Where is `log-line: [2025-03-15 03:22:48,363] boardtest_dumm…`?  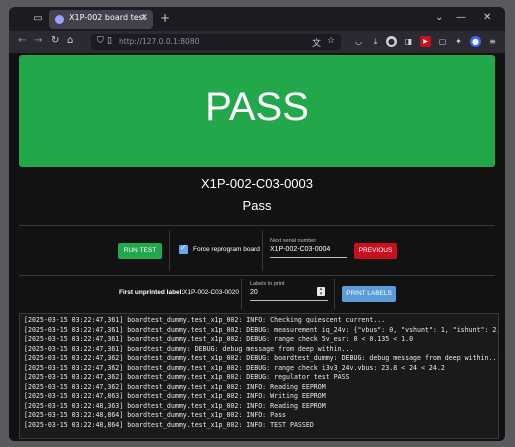 log-line: [2025-03-15 03:22:48,363] boardtest_dumm… is located at coordinates (175, 405).